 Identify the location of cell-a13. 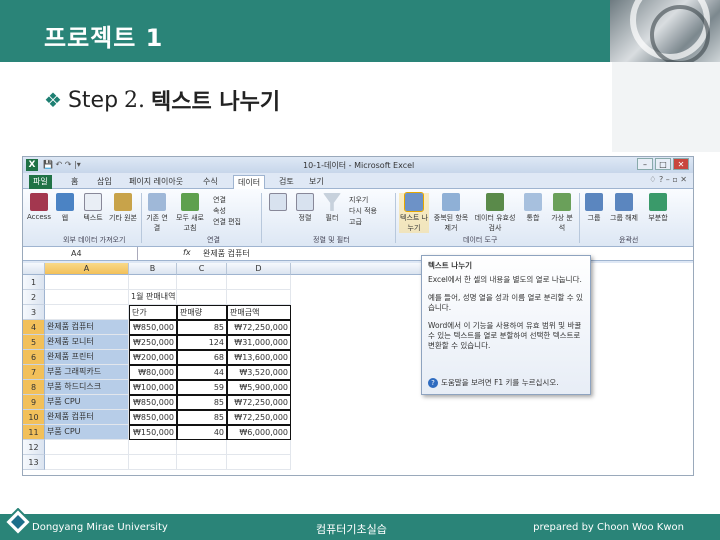
(87, 462).